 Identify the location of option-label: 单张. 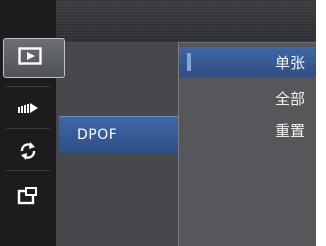
(289, 63).